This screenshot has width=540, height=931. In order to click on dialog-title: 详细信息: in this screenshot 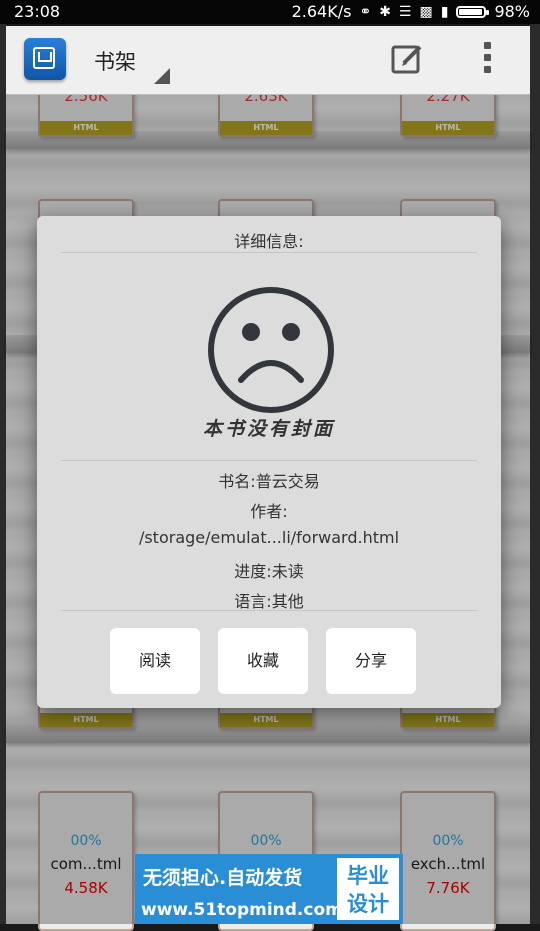, I will do `click(269, 241)`.